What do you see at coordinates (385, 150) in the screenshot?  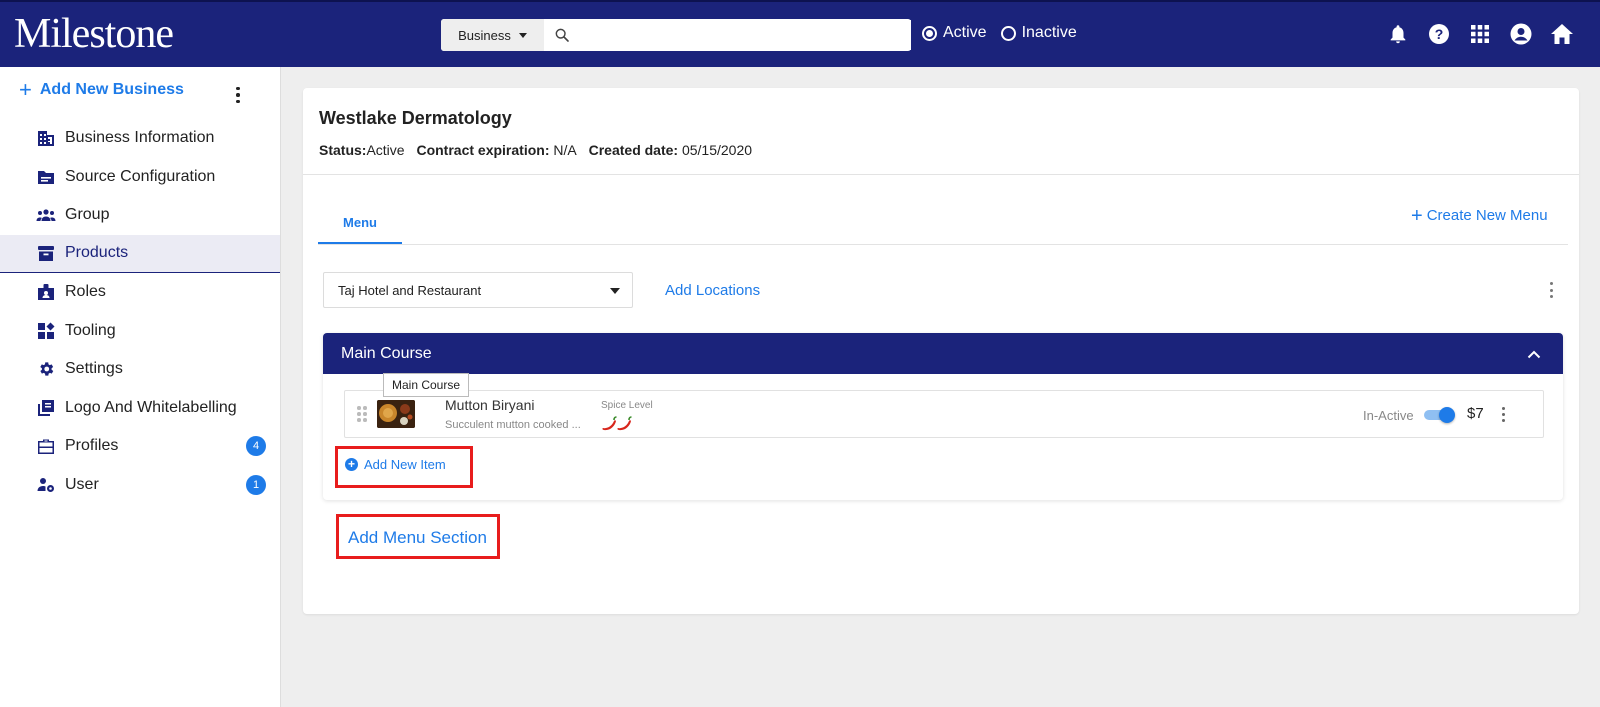 I see `status-value: Active` at bounding box center [385, 150].